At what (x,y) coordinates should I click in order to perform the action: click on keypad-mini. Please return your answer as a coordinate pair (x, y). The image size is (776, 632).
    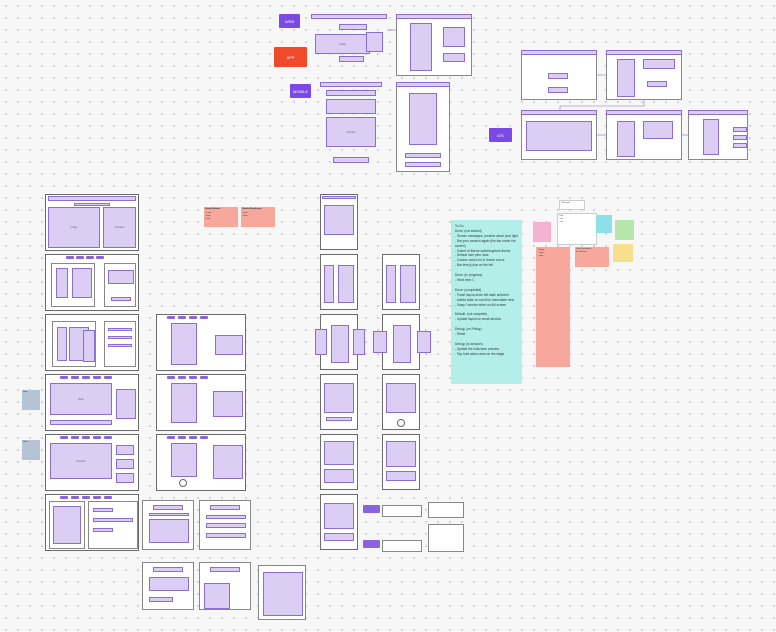
    Looking at the image, I should click on (446, 510).